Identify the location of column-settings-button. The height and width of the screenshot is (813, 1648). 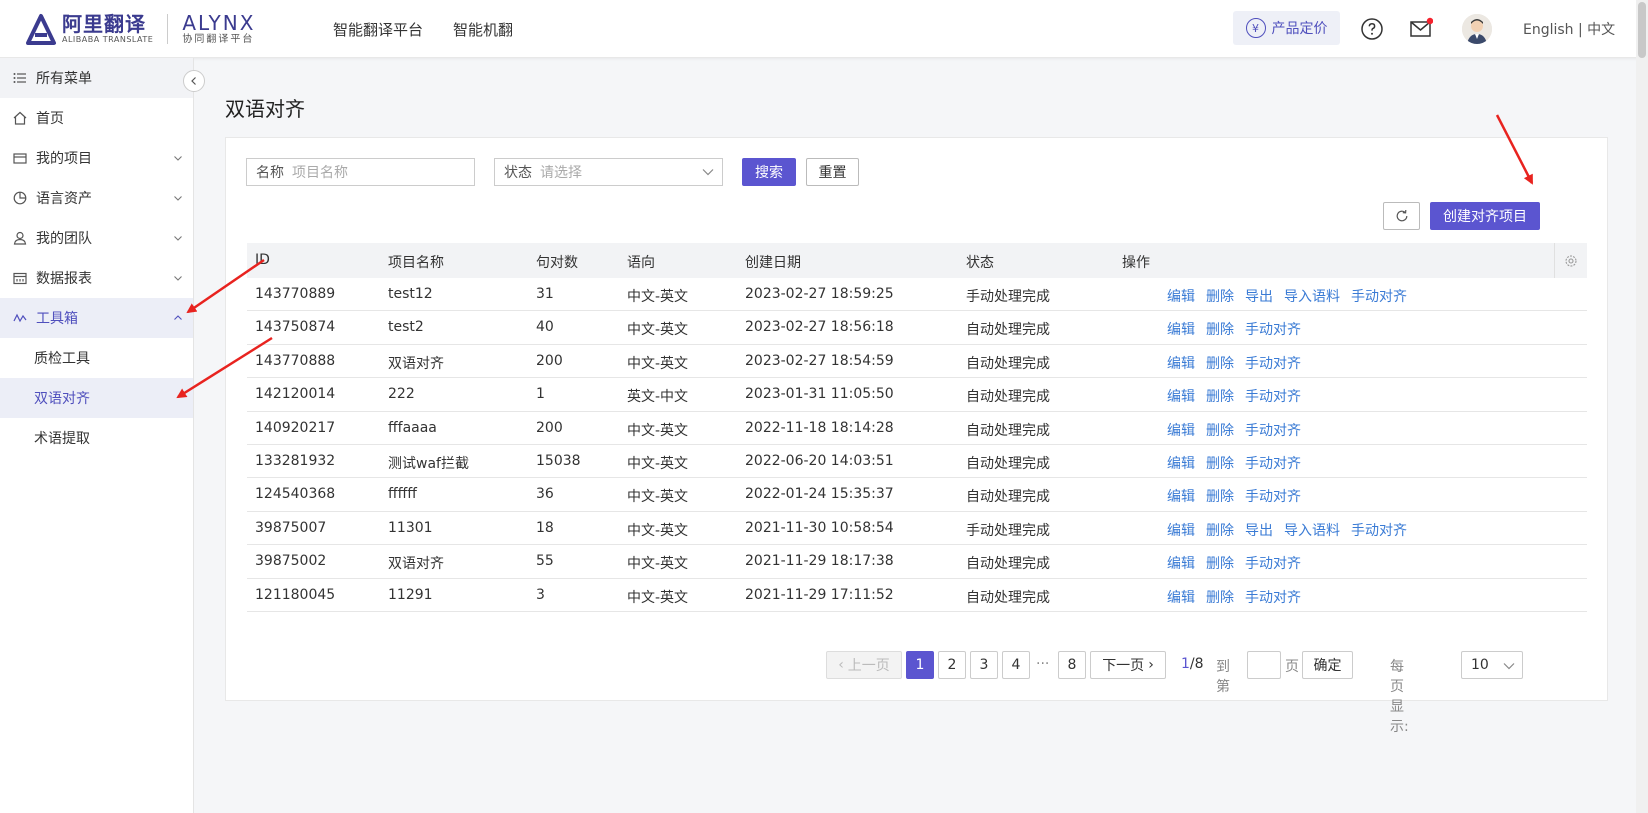
(1570, 260).